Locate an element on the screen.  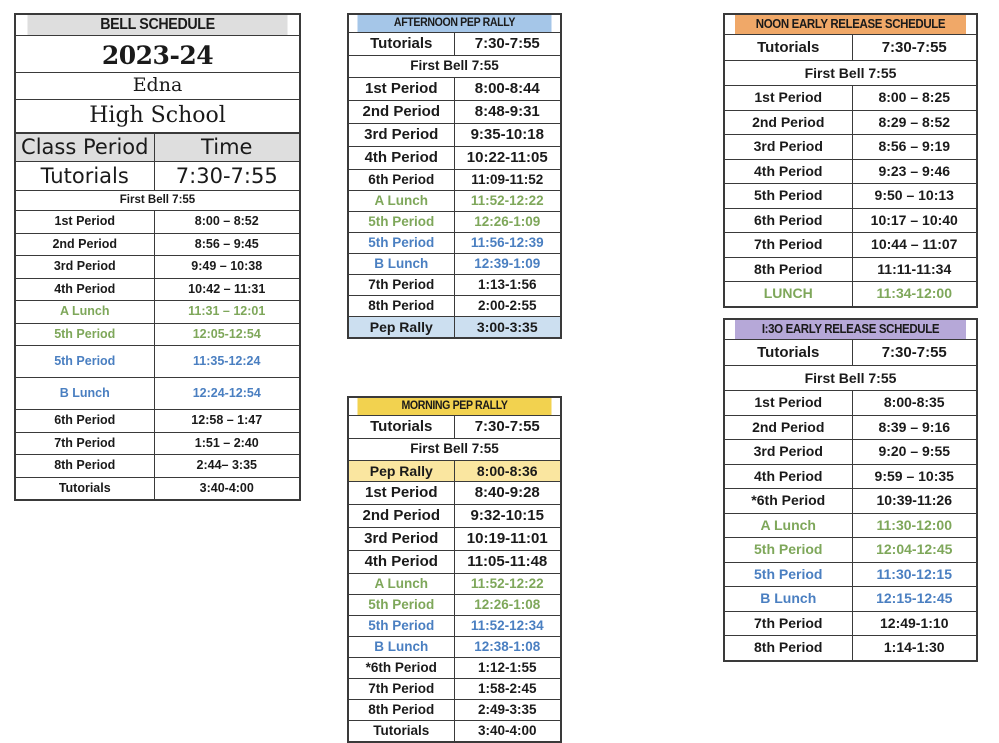
table-row: 8th Period 2:00-2:55 is located at coordinates (454, 306).